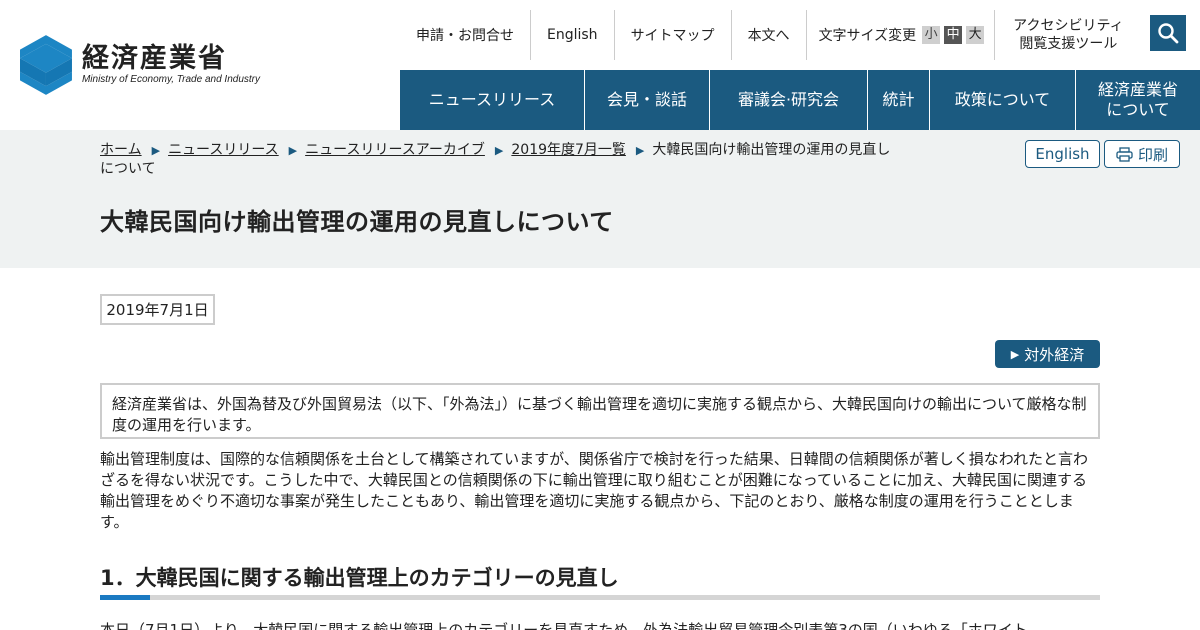 Image resolution: width=1200 pixels, height=630 pixels. I want to click on search-button, so click(1168, 33).